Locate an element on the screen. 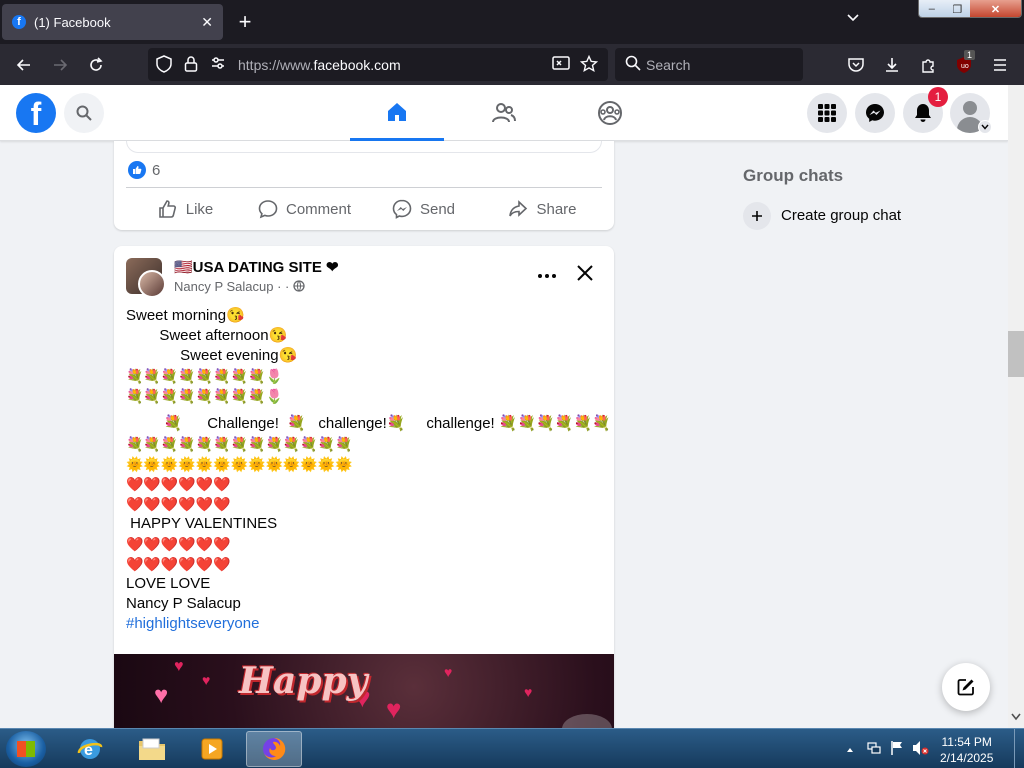 The height and width of the screenshot is (768, 1024). ublock-badge: 1 is located at coordinates (970, 55).